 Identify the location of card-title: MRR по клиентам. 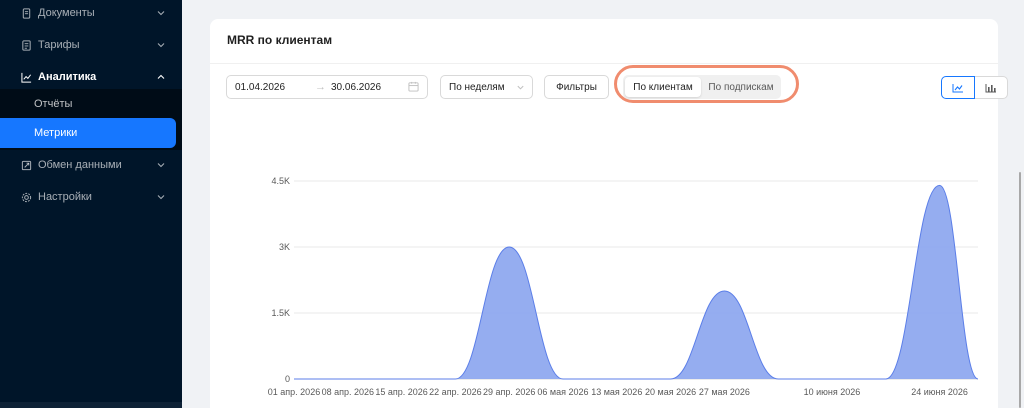
(280, 40).